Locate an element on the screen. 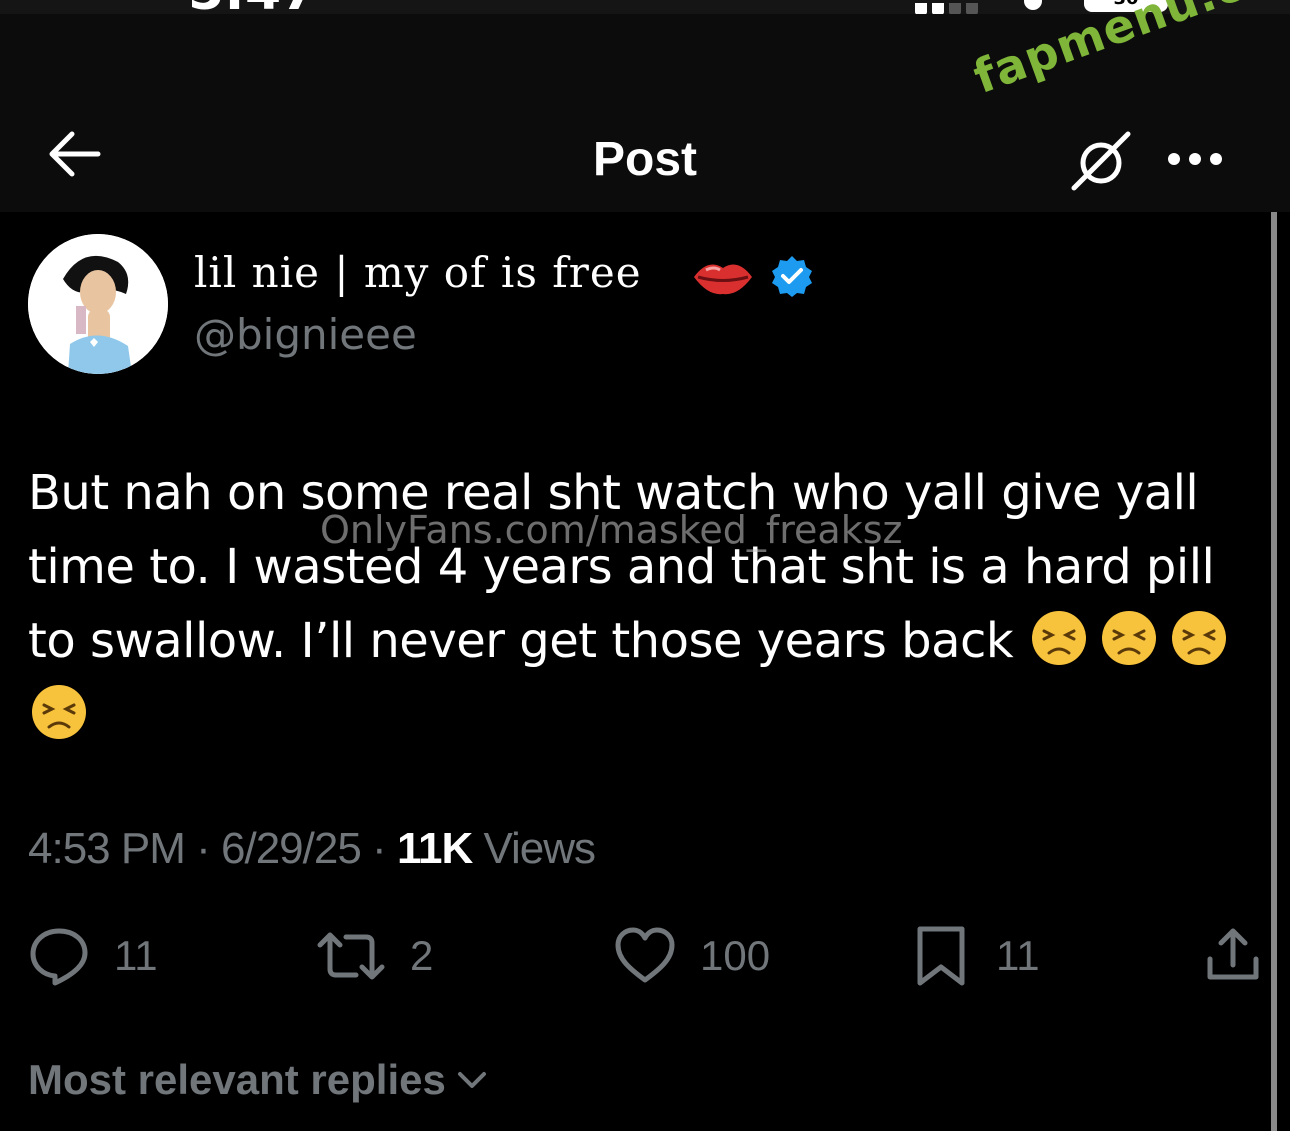 The image size is (1290, 1131). like-count: 100 is located at coordinates (735, 955).